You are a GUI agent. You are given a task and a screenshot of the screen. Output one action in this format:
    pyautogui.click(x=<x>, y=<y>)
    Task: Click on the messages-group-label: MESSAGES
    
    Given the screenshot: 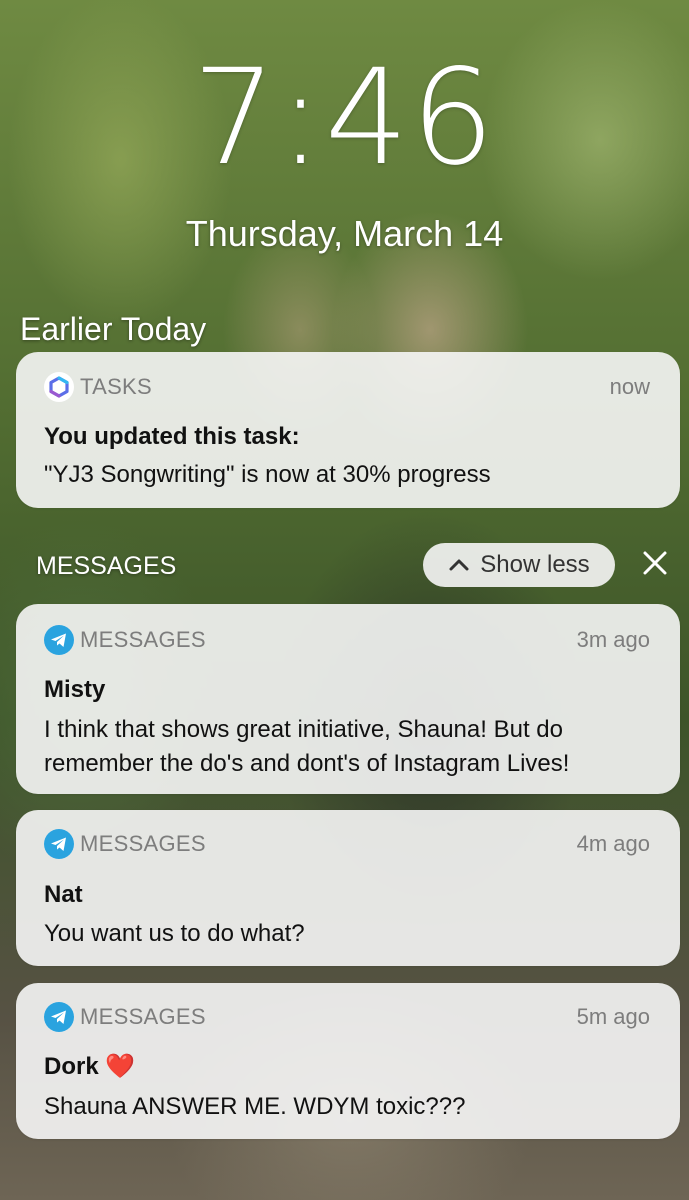 What is the action you would take?
    pyautogui.click(x=106, y=566)
    